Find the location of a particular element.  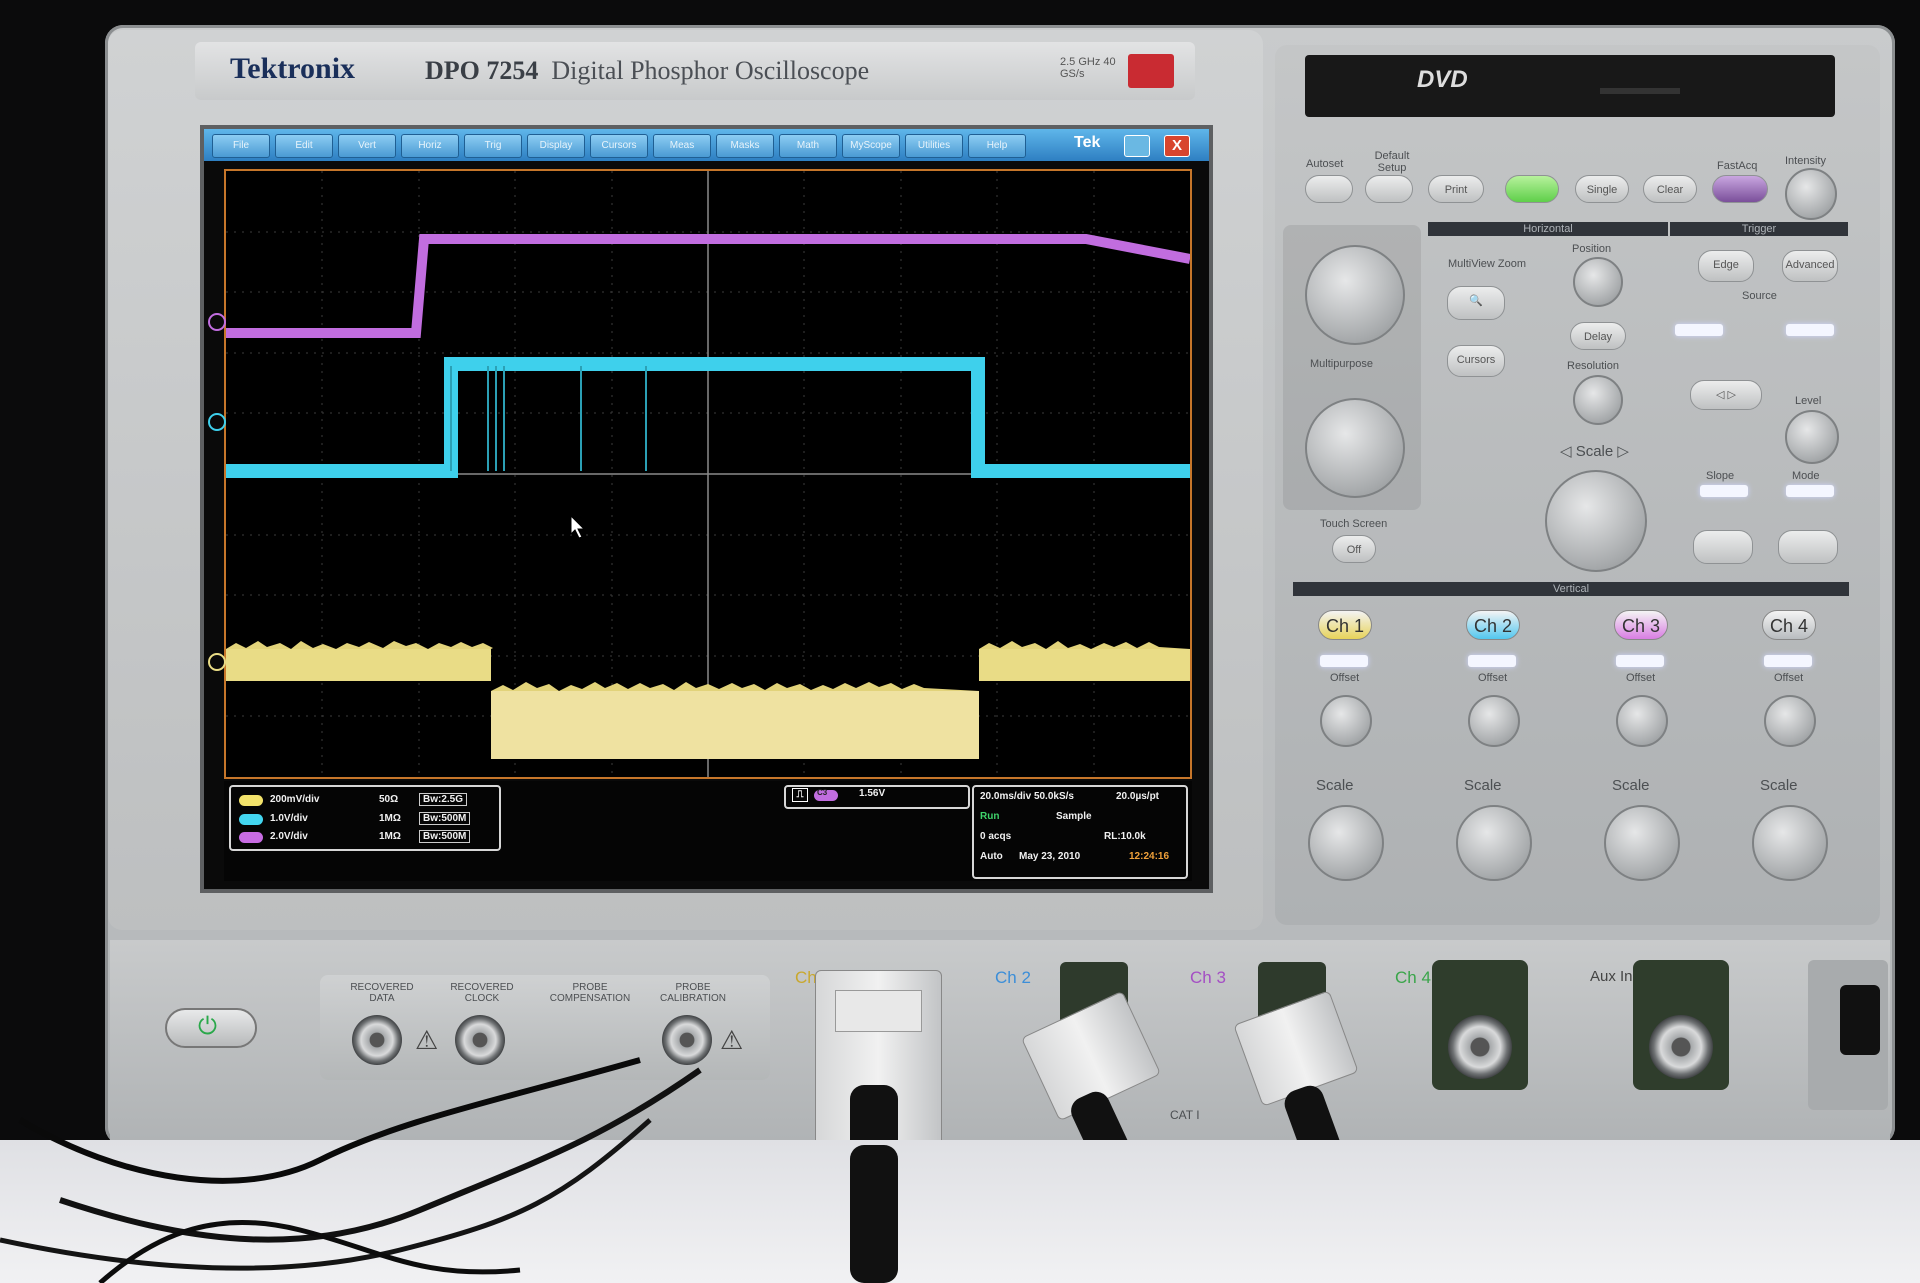

ch4-connector-label: Ch 4 is located at coordinates (1413, 977).